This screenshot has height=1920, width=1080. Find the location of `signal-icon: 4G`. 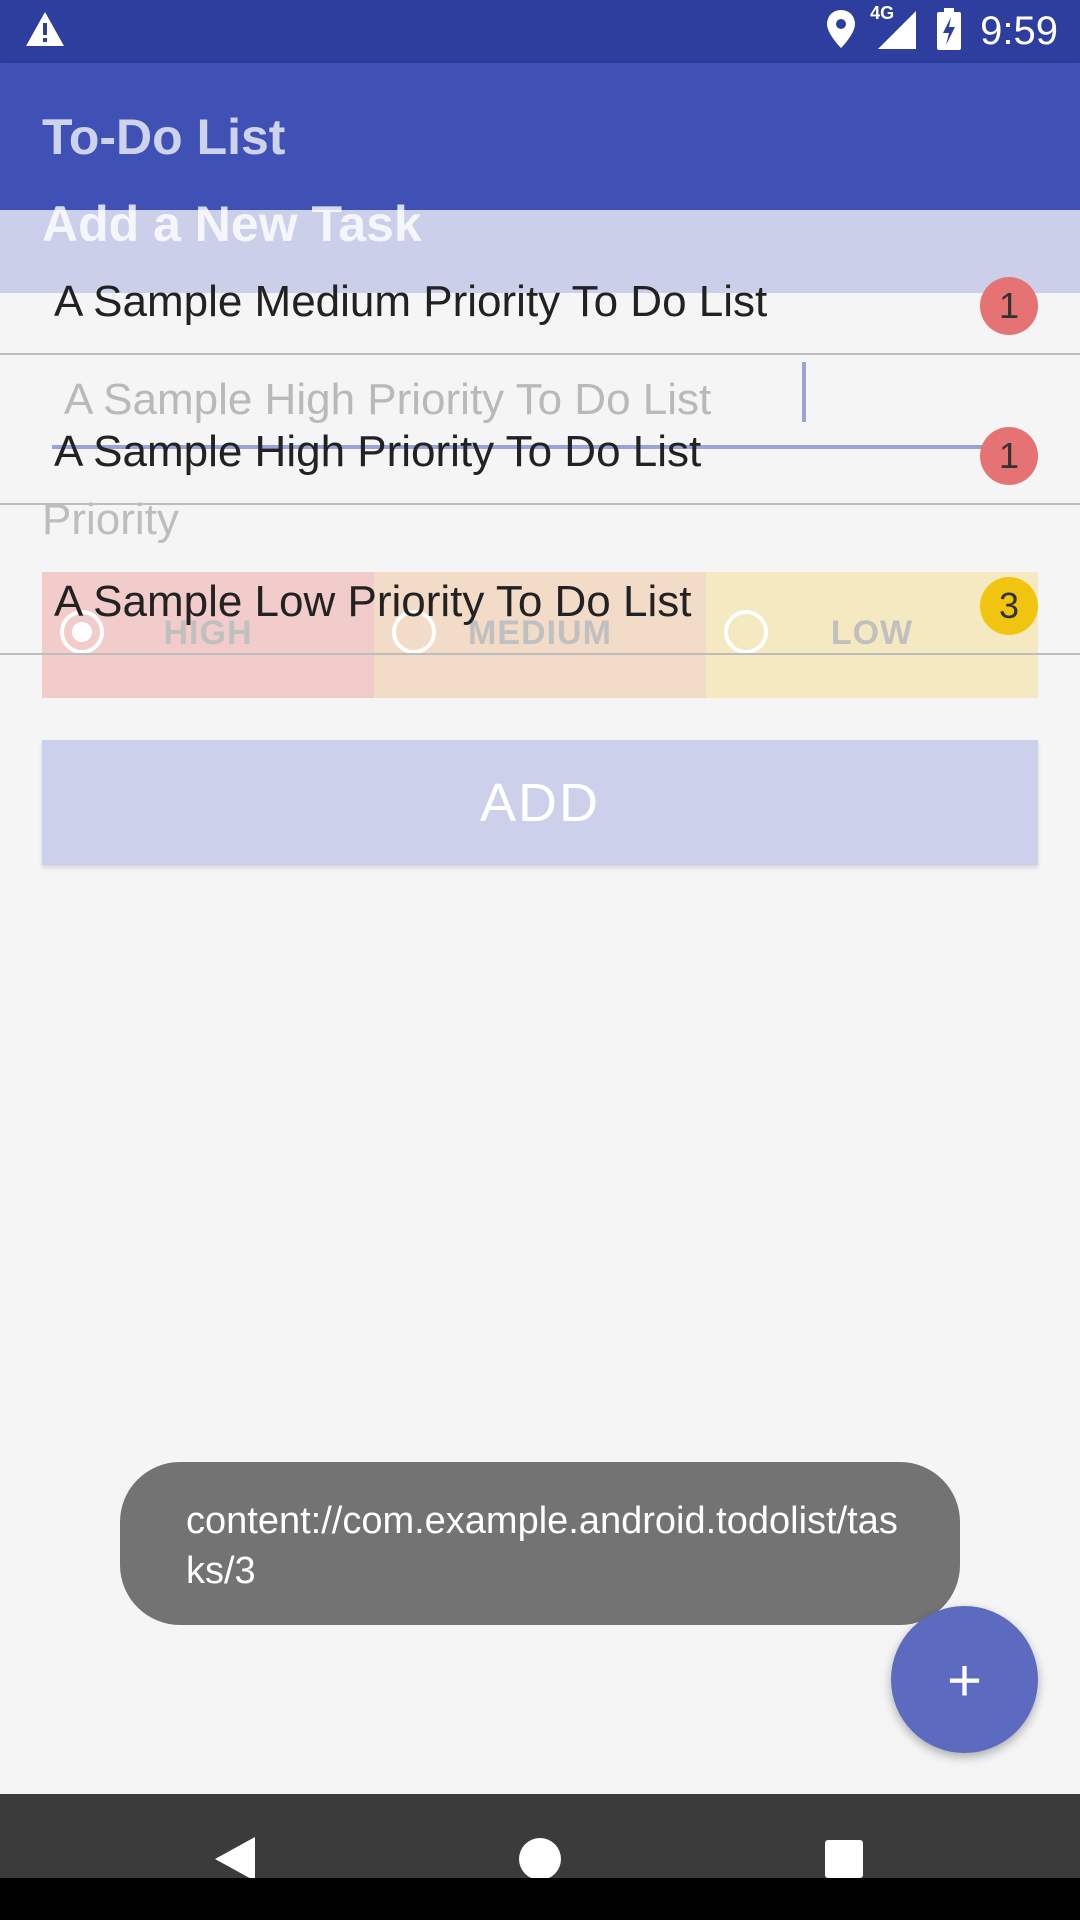

signal-icon: 4G is located at coordinates (894, 29).